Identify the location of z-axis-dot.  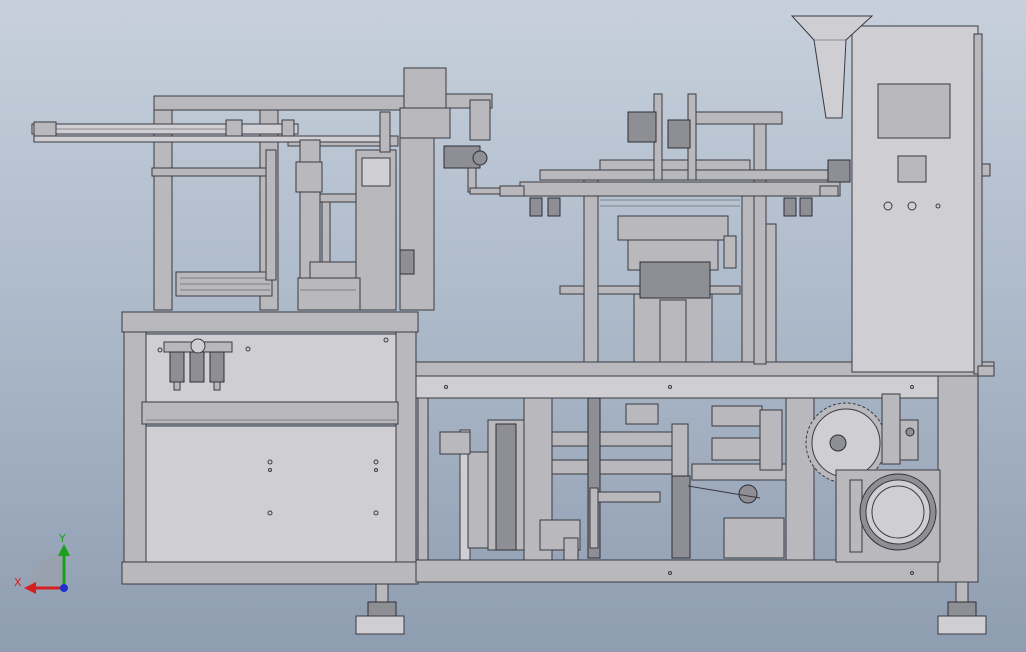
(64, 588).